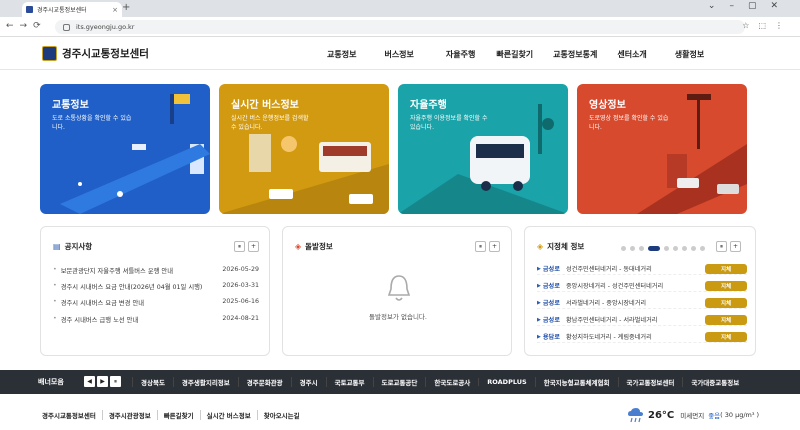  What do you see at coordinates (398, 54) in the screenshot?
I see `nav-bus-info: 버스정보` at bounding box center [398, 54].